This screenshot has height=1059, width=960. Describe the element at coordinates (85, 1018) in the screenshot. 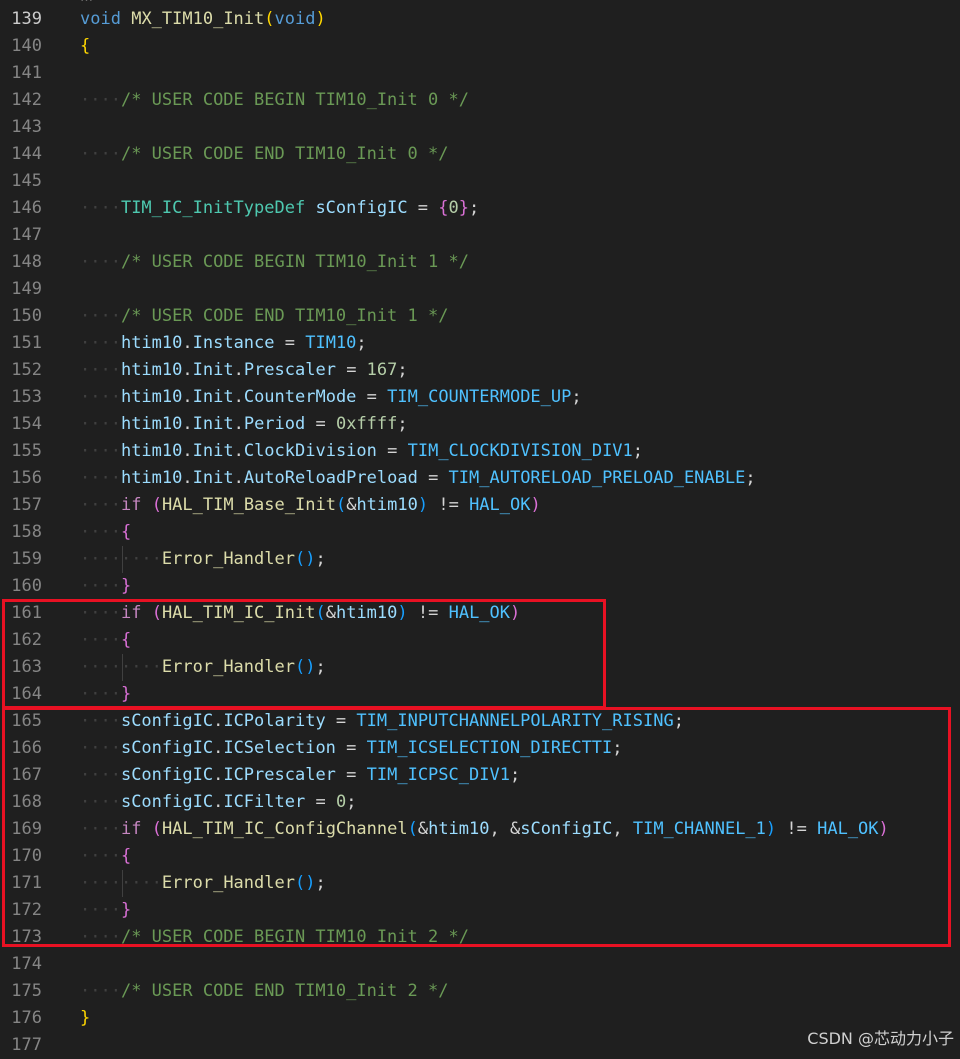

I see `line-code: }` at that location.